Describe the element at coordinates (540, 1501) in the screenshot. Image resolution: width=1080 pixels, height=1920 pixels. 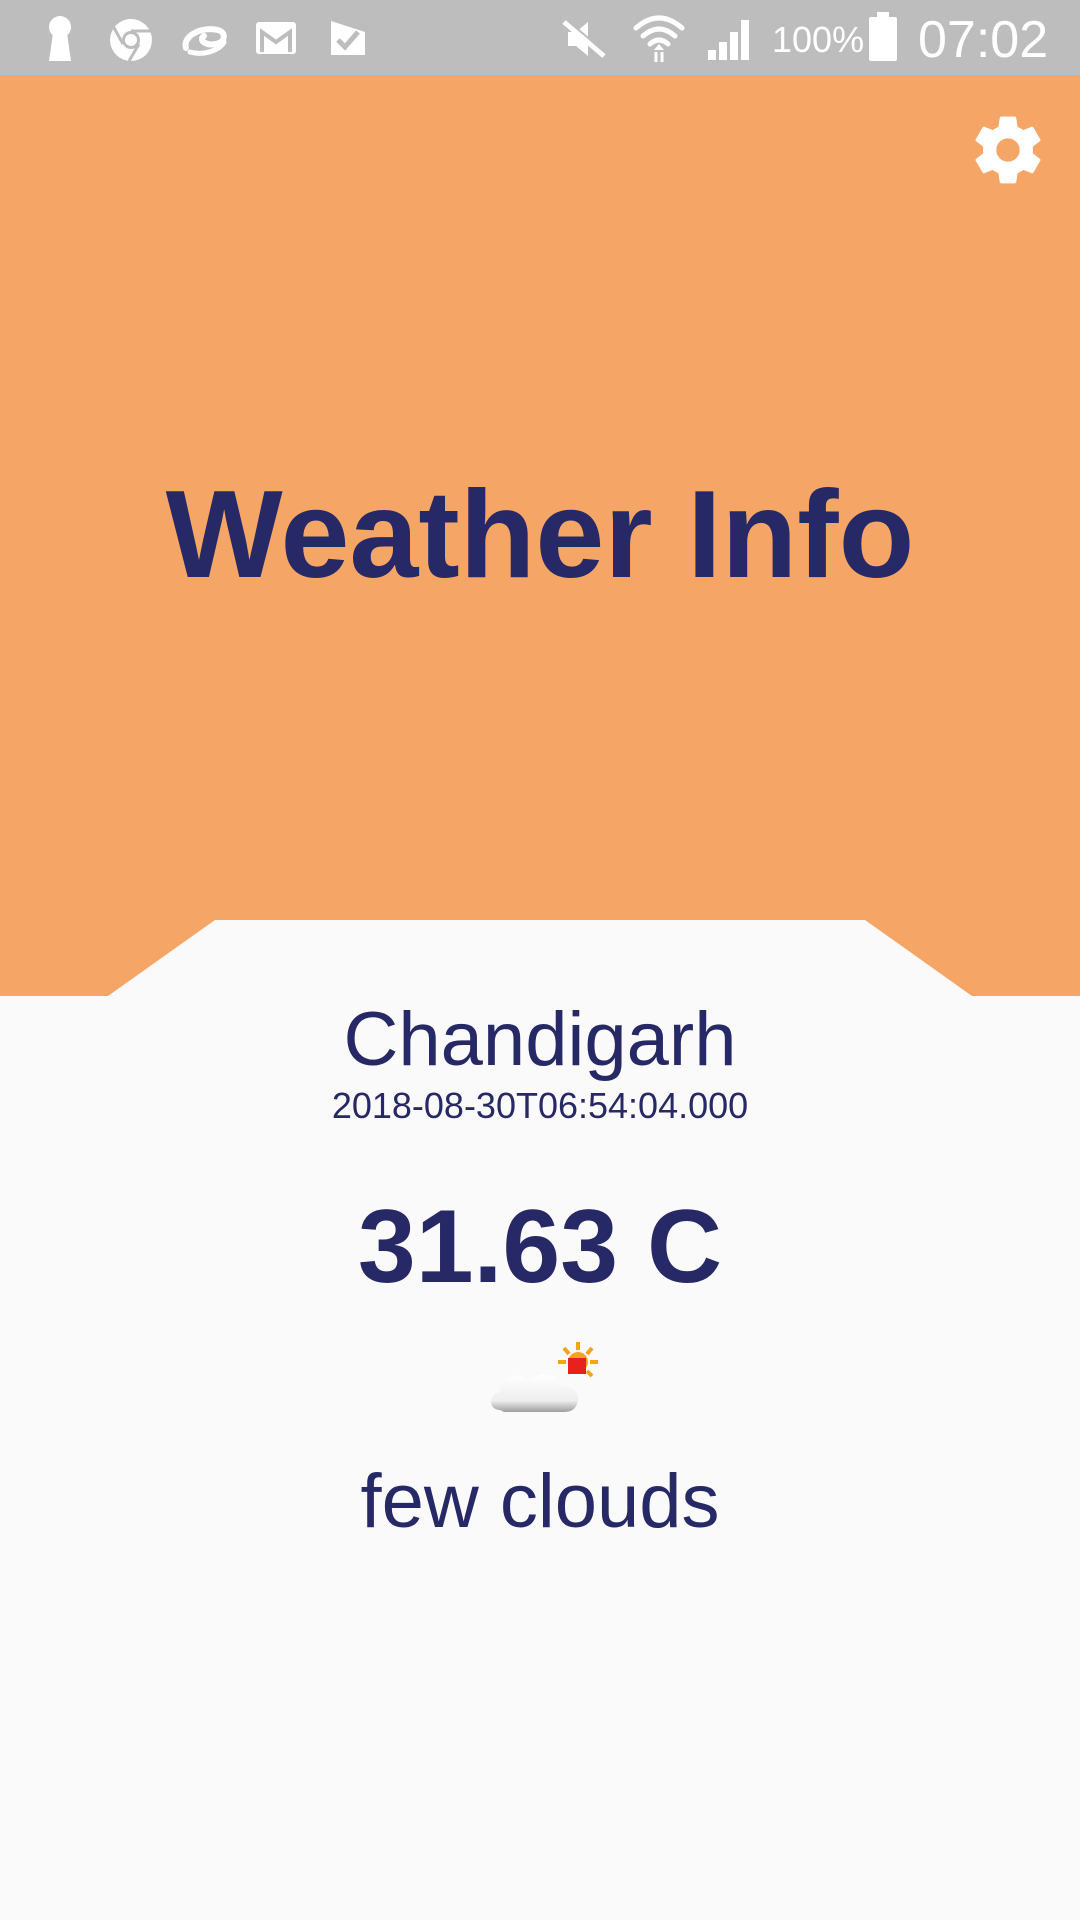
I see `weather-description: few clouds` at that location.